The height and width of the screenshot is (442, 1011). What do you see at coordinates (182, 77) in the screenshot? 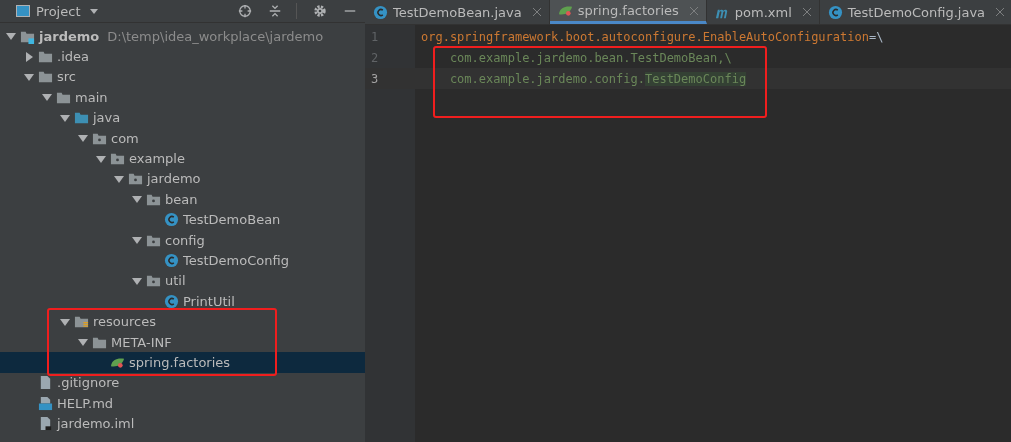
I see `tree-item: src` at bounding box center [182, 77].